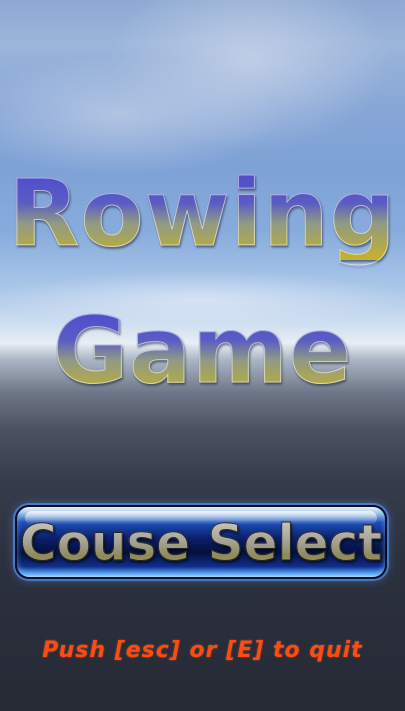 This screenshot has height=711, width=405. I want to click on course-select-button: Couse Select, so click(201, 542).